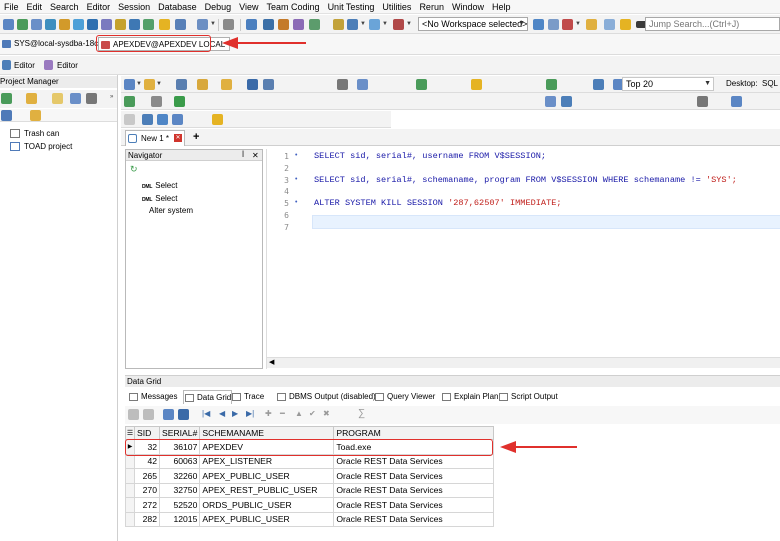  What do you see at coordinates (120, 24) in the screenshot?
I see `lock-icon` at bounding box center [120, 24].